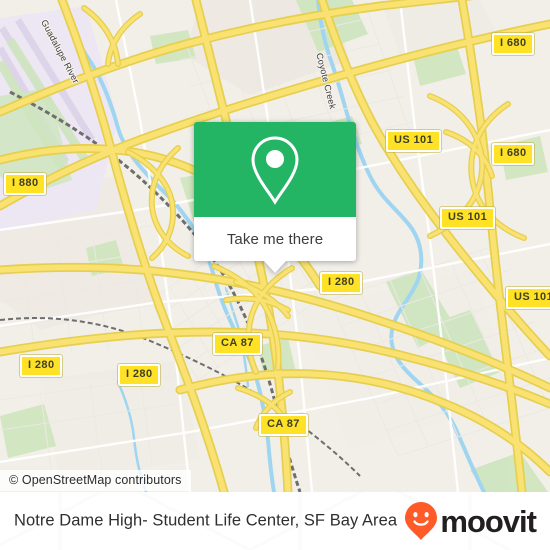 This screenshot has height=550, width=550. I want to click on popup-cta-label: Take me there, so click(275, 239).